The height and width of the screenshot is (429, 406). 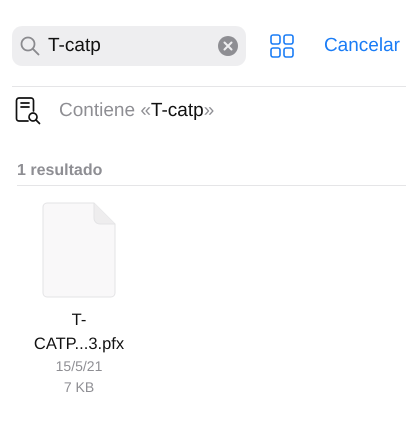 What do you see at coordinates (228, 46) in the screenshot?
I see `clear-icon` at bounding box center [228, 46].